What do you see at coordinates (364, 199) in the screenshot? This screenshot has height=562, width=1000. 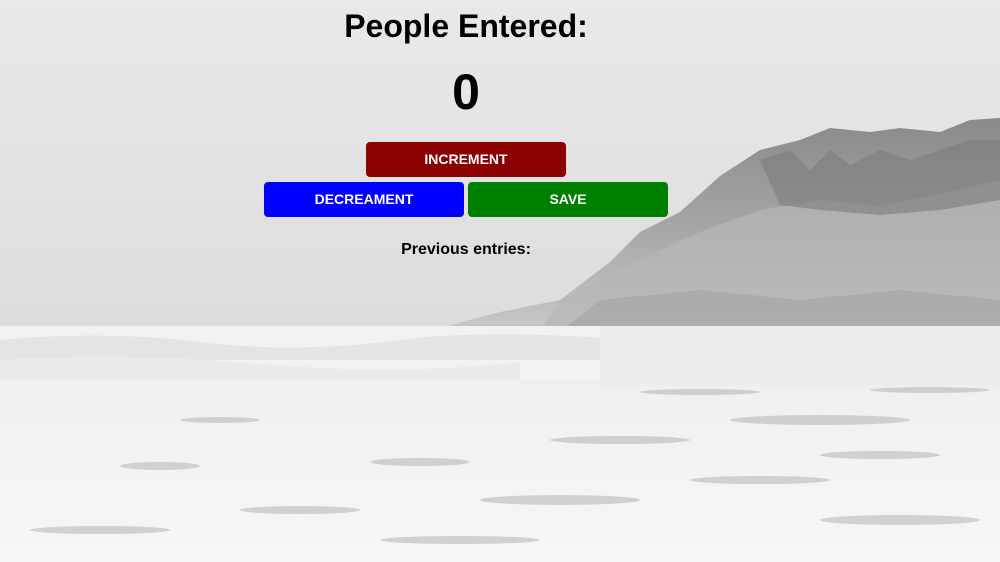 I see `decrement-button: DECREAMENT` at bounding box center [364, 199].